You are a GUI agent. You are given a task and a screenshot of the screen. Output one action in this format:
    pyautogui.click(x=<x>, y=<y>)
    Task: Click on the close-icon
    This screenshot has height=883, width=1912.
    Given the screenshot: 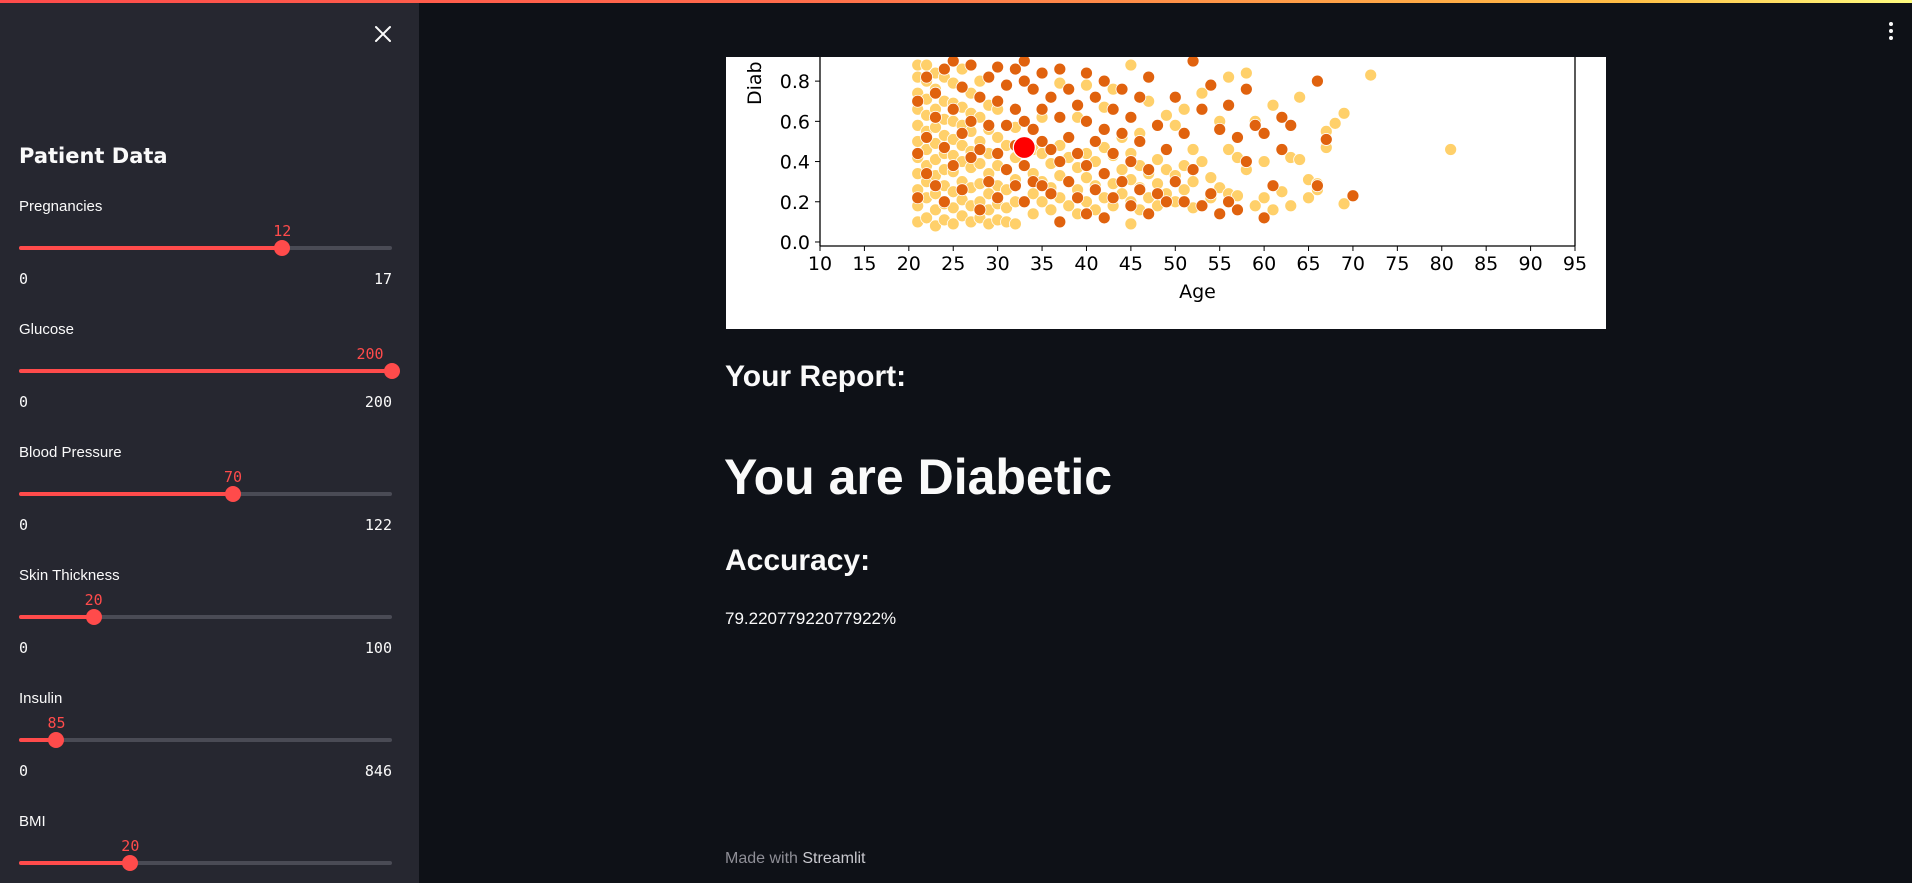 What is the action you would take?
    pyautogui.click(x=383, y=34)
    